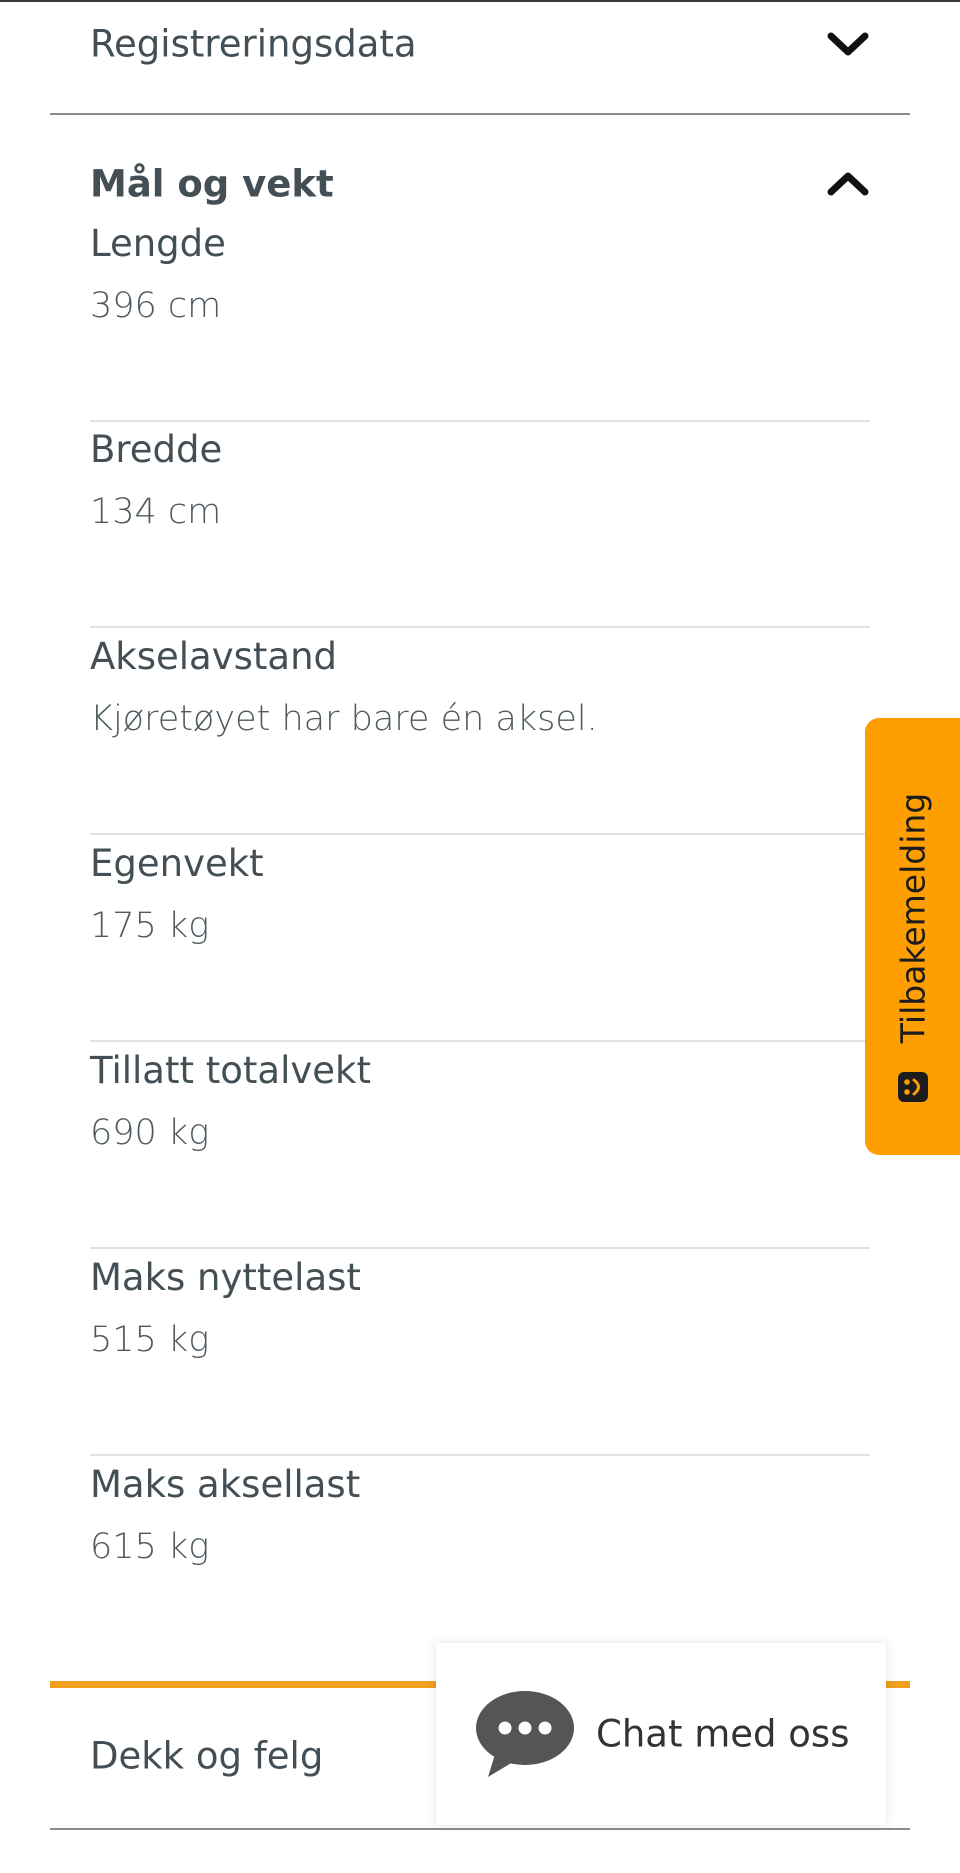 The image size is (960, 1873). Describe the element at coordinates (723, 1734) in the screenshot. I see `chat-label: Chat med oss` at that location.